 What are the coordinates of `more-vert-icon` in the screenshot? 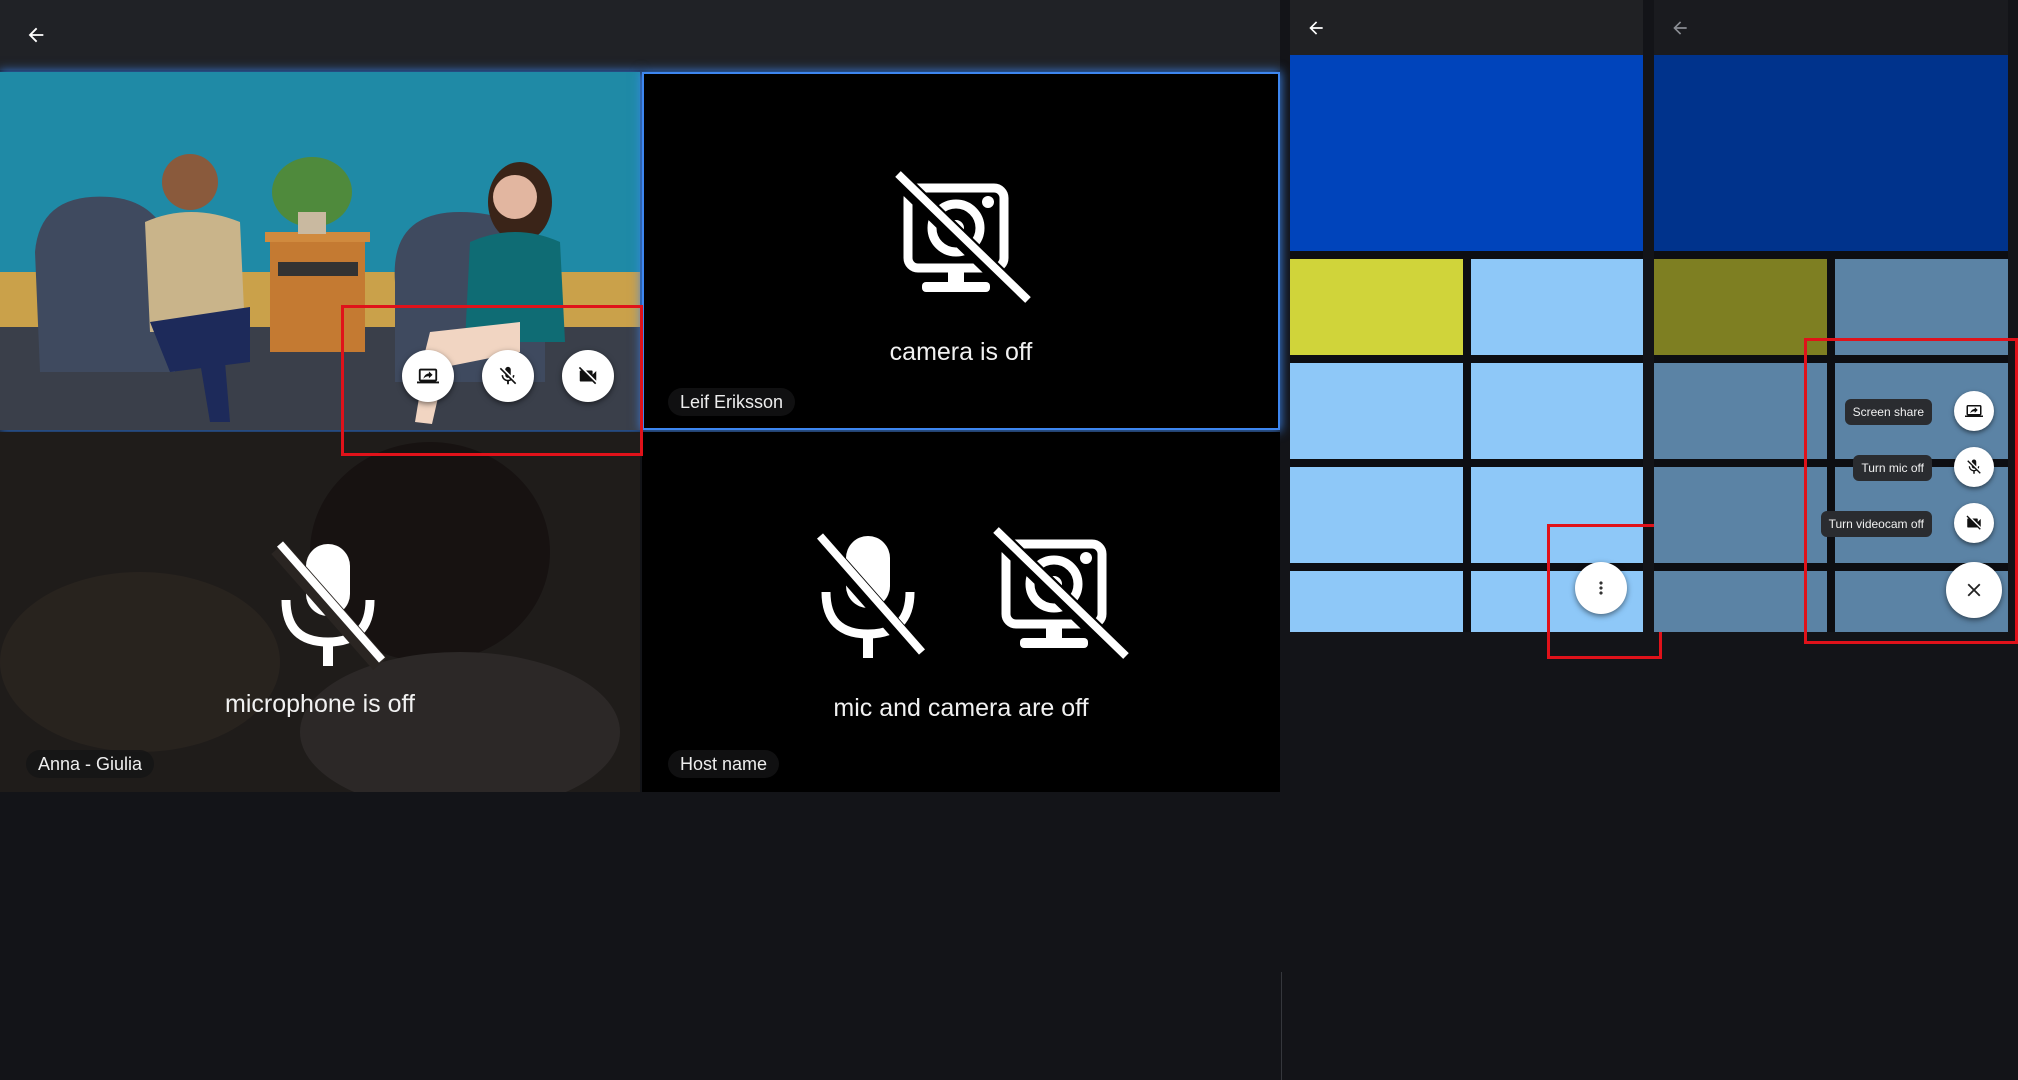 It's located at (1601, 588).